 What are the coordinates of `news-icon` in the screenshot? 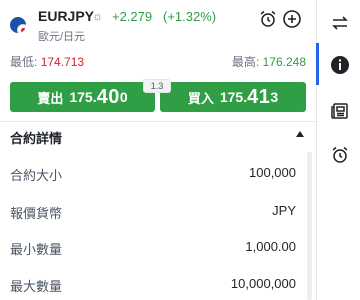 It's located at (340, 111).